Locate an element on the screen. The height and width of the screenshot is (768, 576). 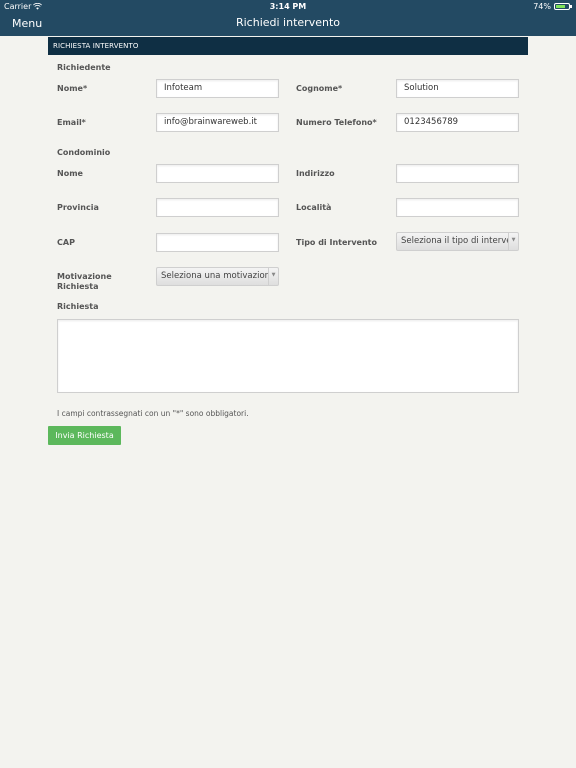
submit-button: Invia Richiesta is located at coordinates (84, 435).